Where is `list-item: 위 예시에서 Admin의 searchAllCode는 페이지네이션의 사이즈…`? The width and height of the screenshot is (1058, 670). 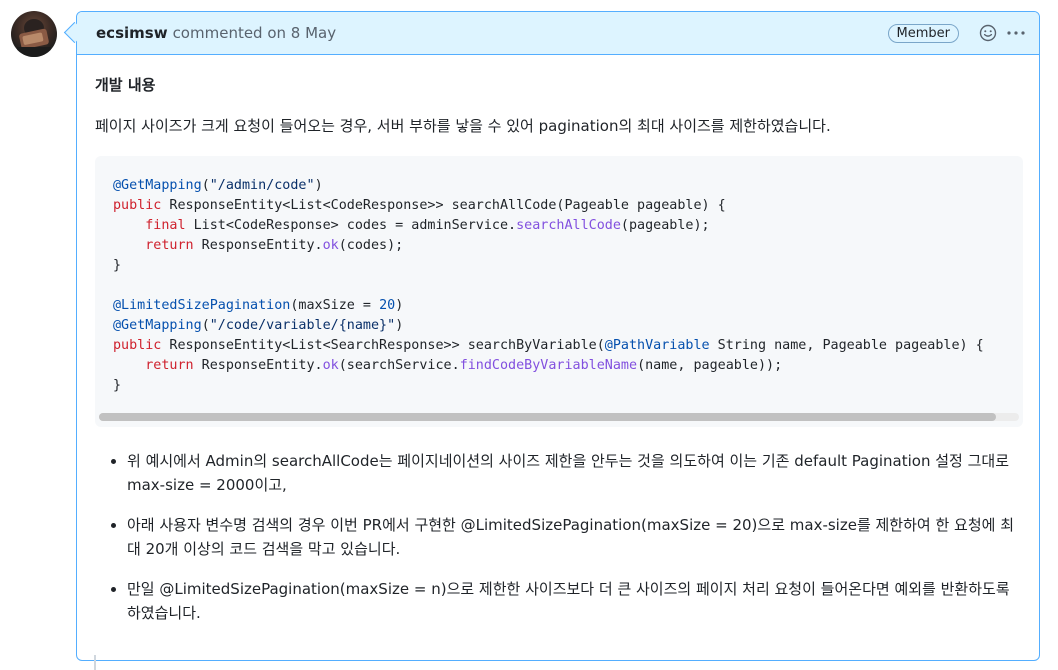
list-item: 위 예시에서 Admin의 searchAllCode는 페이지네이션의 사이즈… is located at coordinates (572, 473).